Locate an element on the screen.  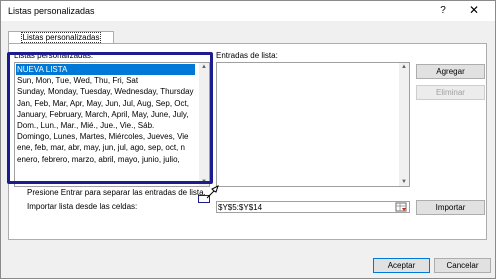
tab-label: Listas personalizadas is located at coordinates (61, 37).